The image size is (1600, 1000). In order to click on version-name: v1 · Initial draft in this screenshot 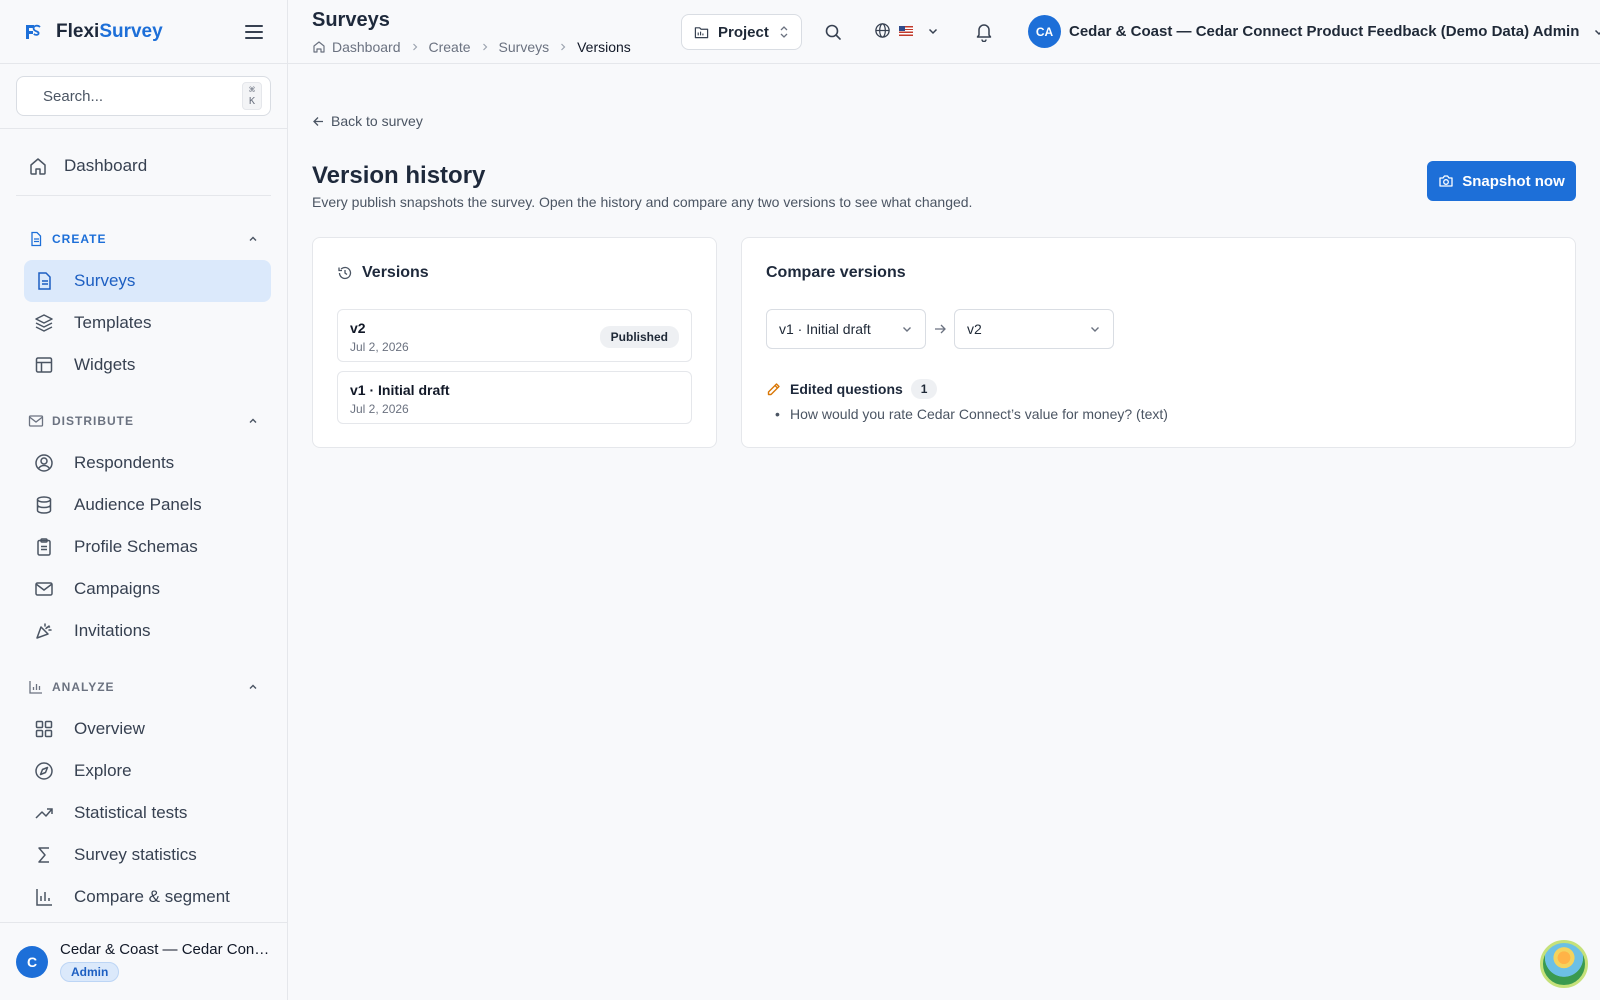, I will do `click(400, 390)`.